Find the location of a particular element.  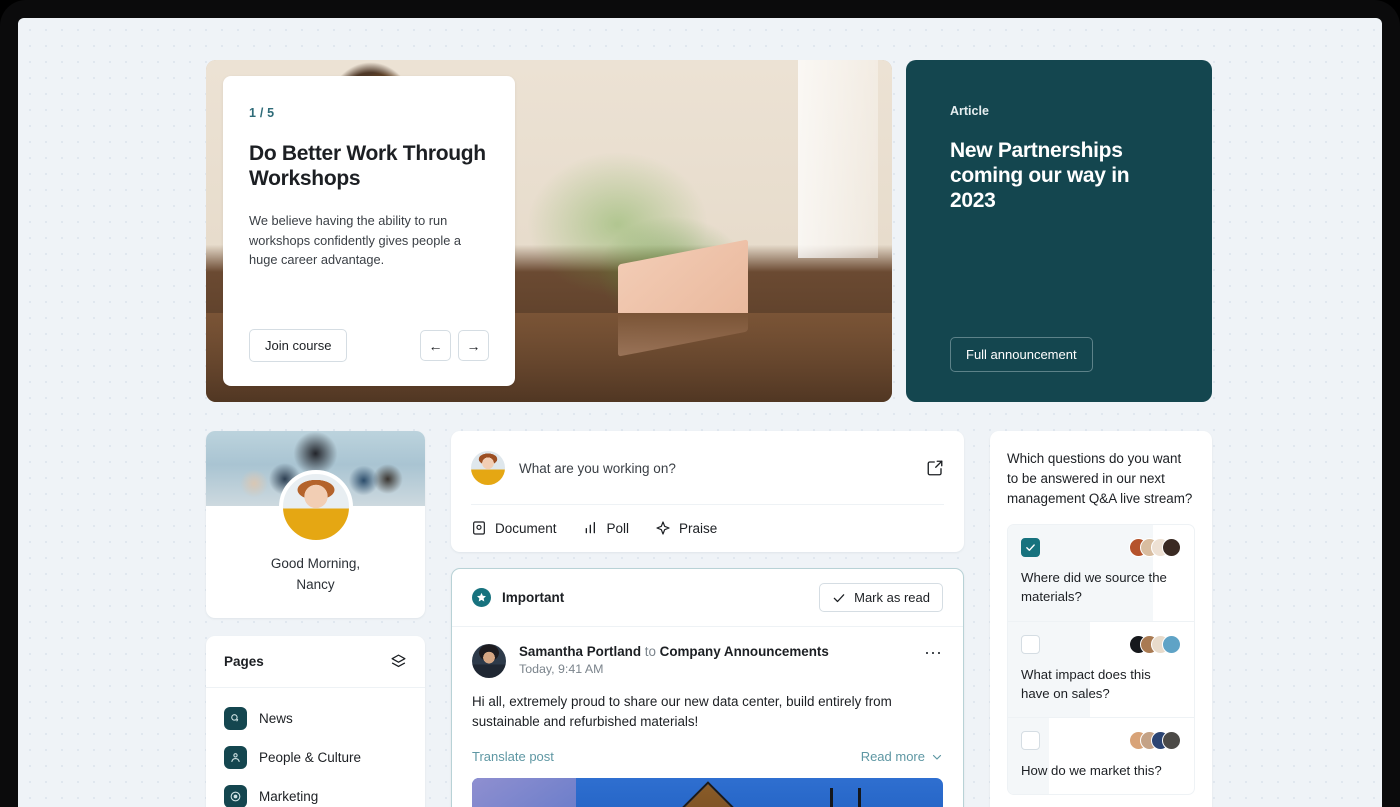

mark-as-read-button: Mark as read is located at coordinates (881, 597).